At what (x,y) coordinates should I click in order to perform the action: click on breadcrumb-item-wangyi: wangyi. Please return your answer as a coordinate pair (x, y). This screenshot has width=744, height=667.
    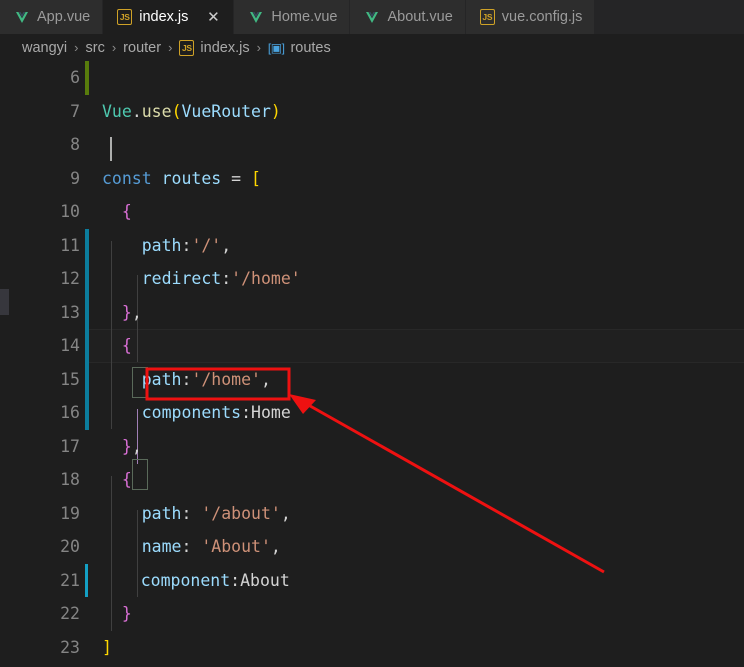
    Looking at the image, I should click on (44, 48).